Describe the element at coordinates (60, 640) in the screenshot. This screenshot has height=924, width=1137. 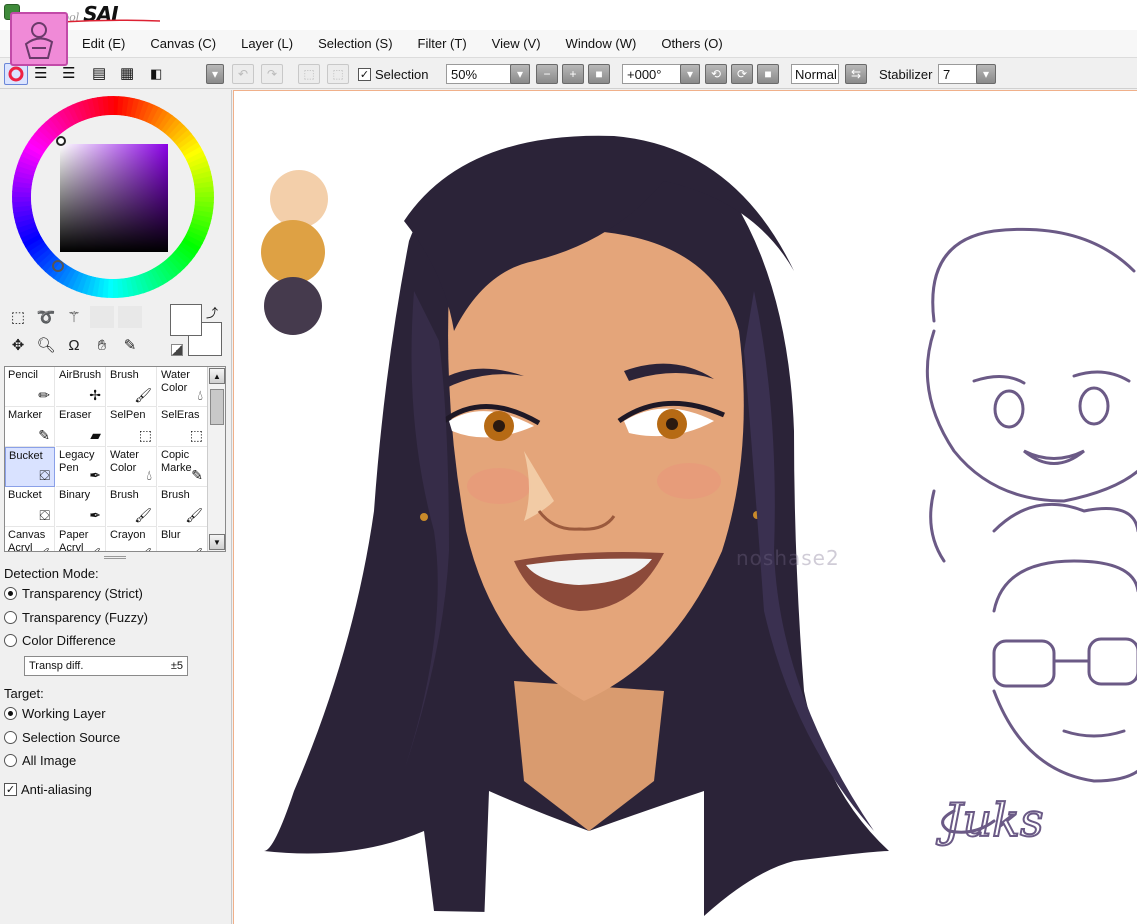
I see `detection-option-color-diff: Color Difference` at that location.